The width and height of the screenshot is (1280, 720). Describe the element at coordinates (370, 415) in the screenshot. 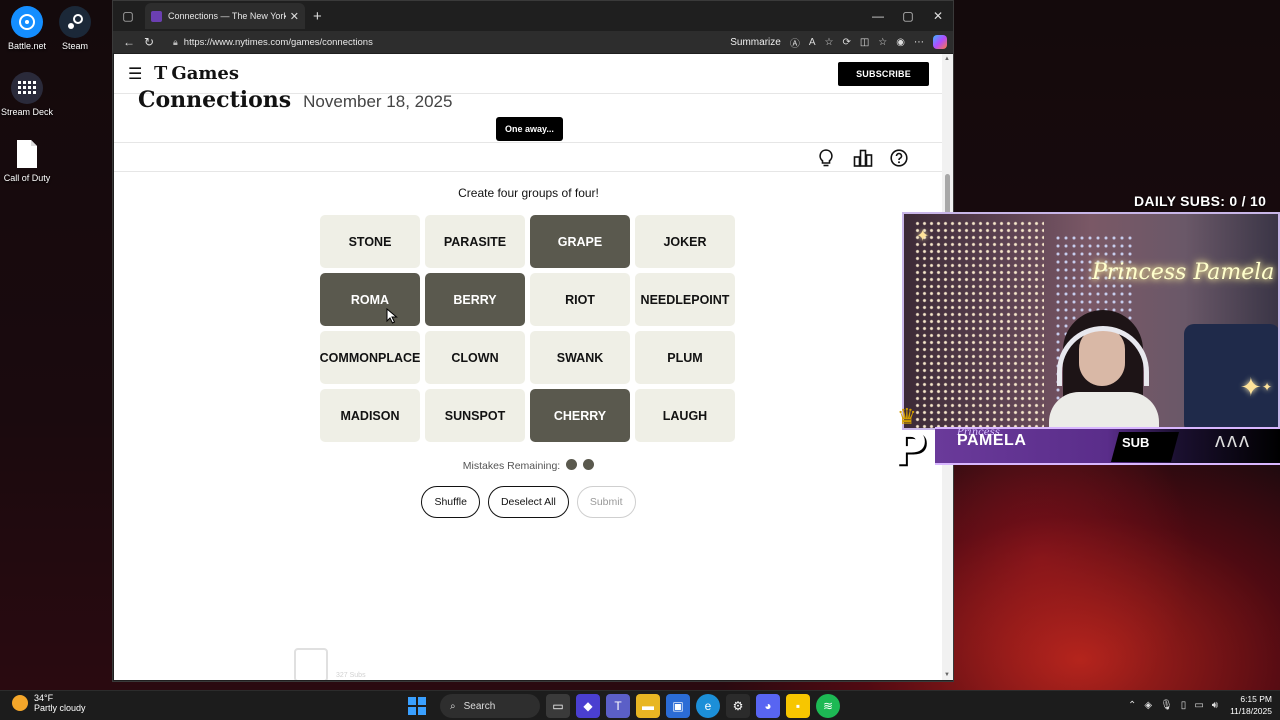

I see `word-tile: MADISON` at that location.